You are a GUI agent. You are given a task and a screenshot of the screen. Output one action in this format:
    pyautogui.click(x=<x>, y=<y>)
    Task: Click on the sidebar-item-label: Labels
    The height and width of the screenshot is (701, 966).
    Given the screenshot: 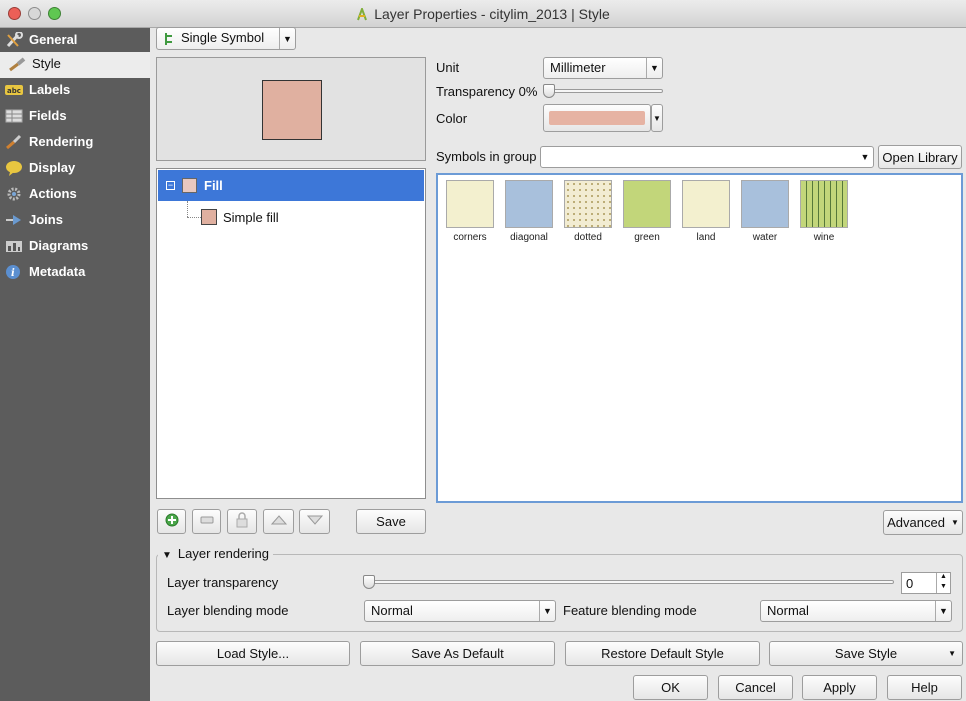 What is the action you would take?
    pyautogui.click(x=50, y=89)
    